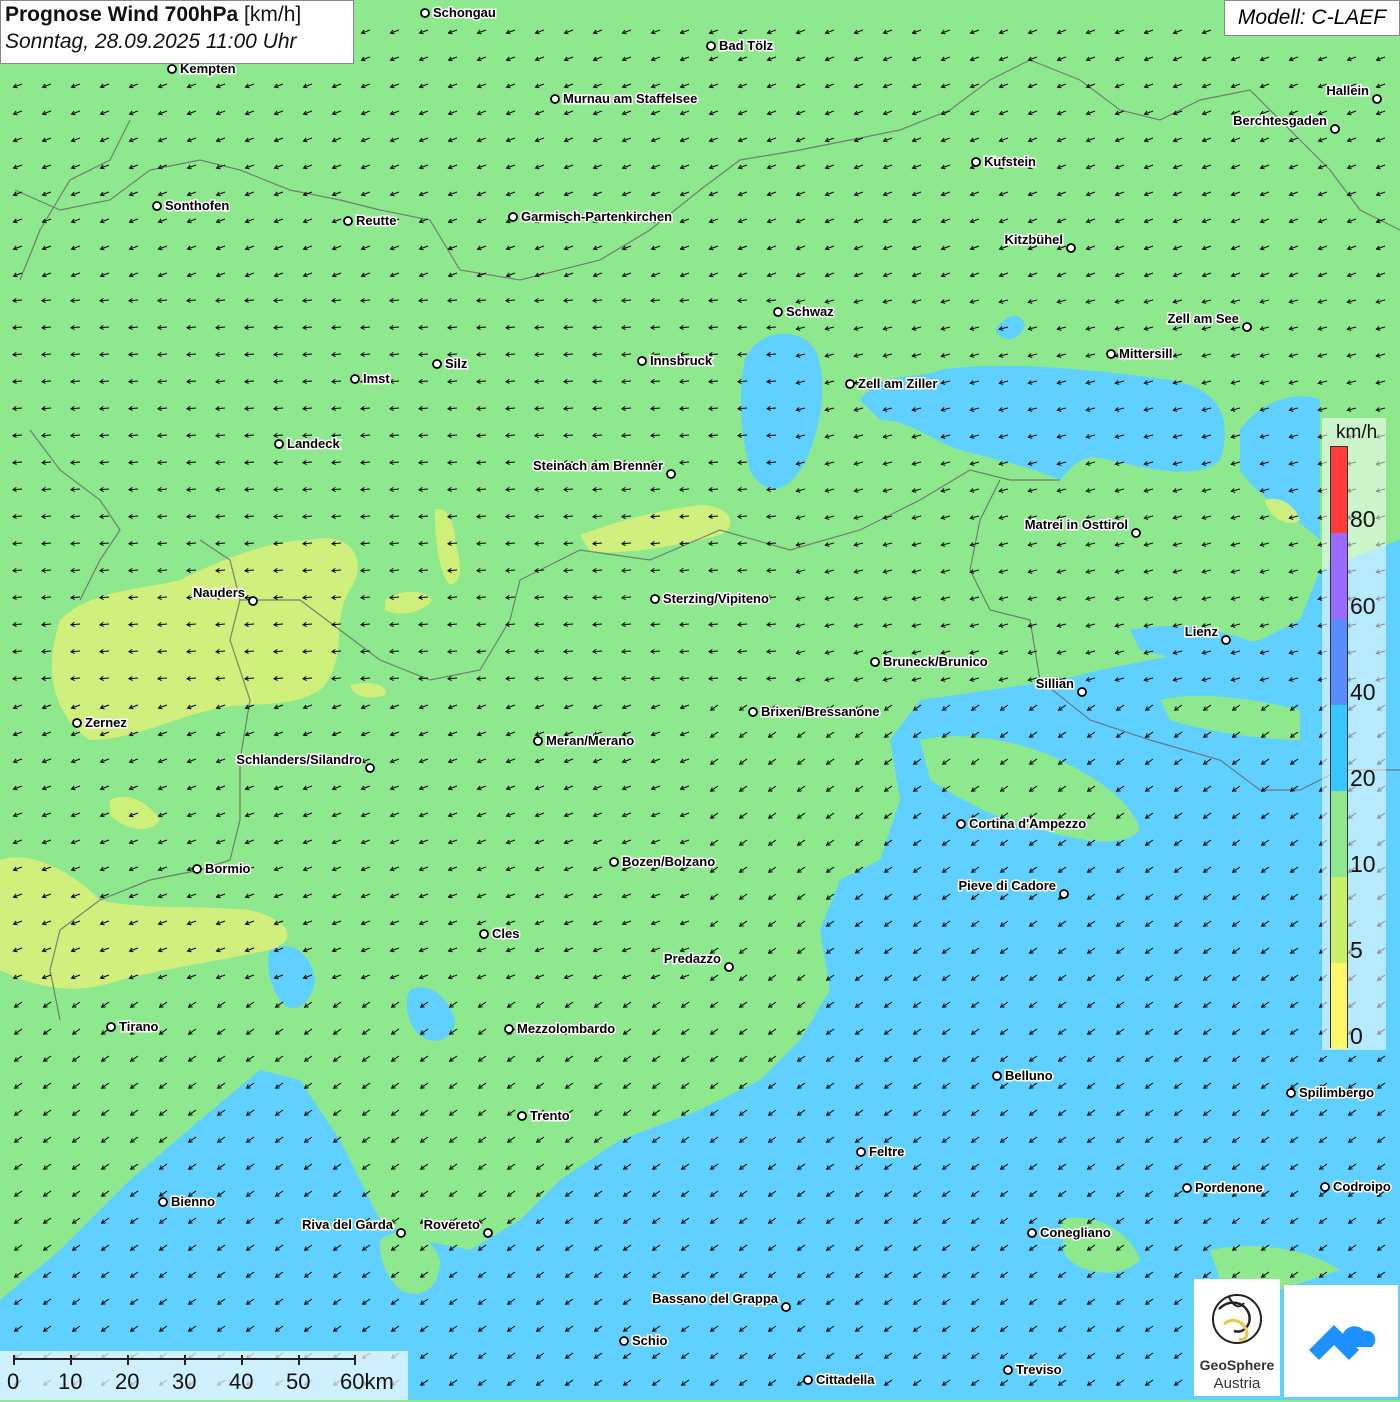  Describe the element at coordinates (1010, 161) in the screenshot. I see `city-label: Kufstein` at that location.